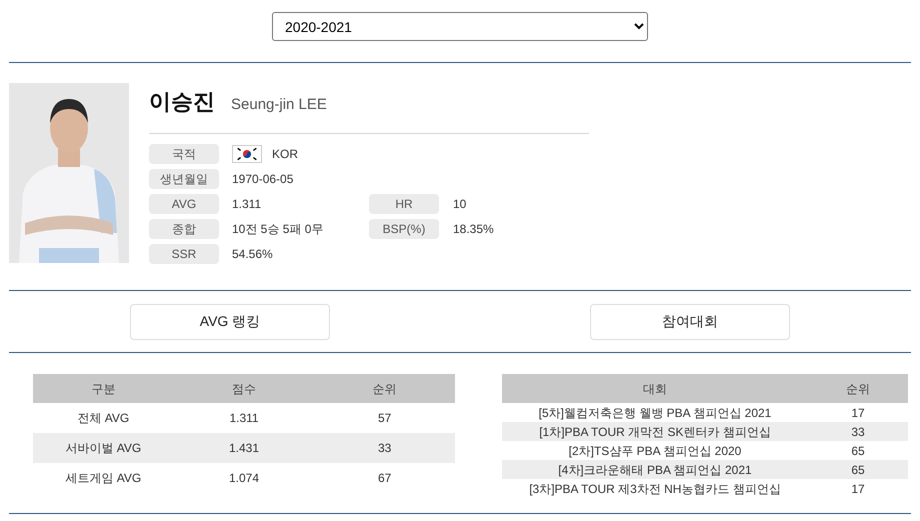 The image size is (920, 521). Describe the element at coordinates (278, 229) in the screenshot. I see `info-value: 10전 5승 5패 0무` at that location.